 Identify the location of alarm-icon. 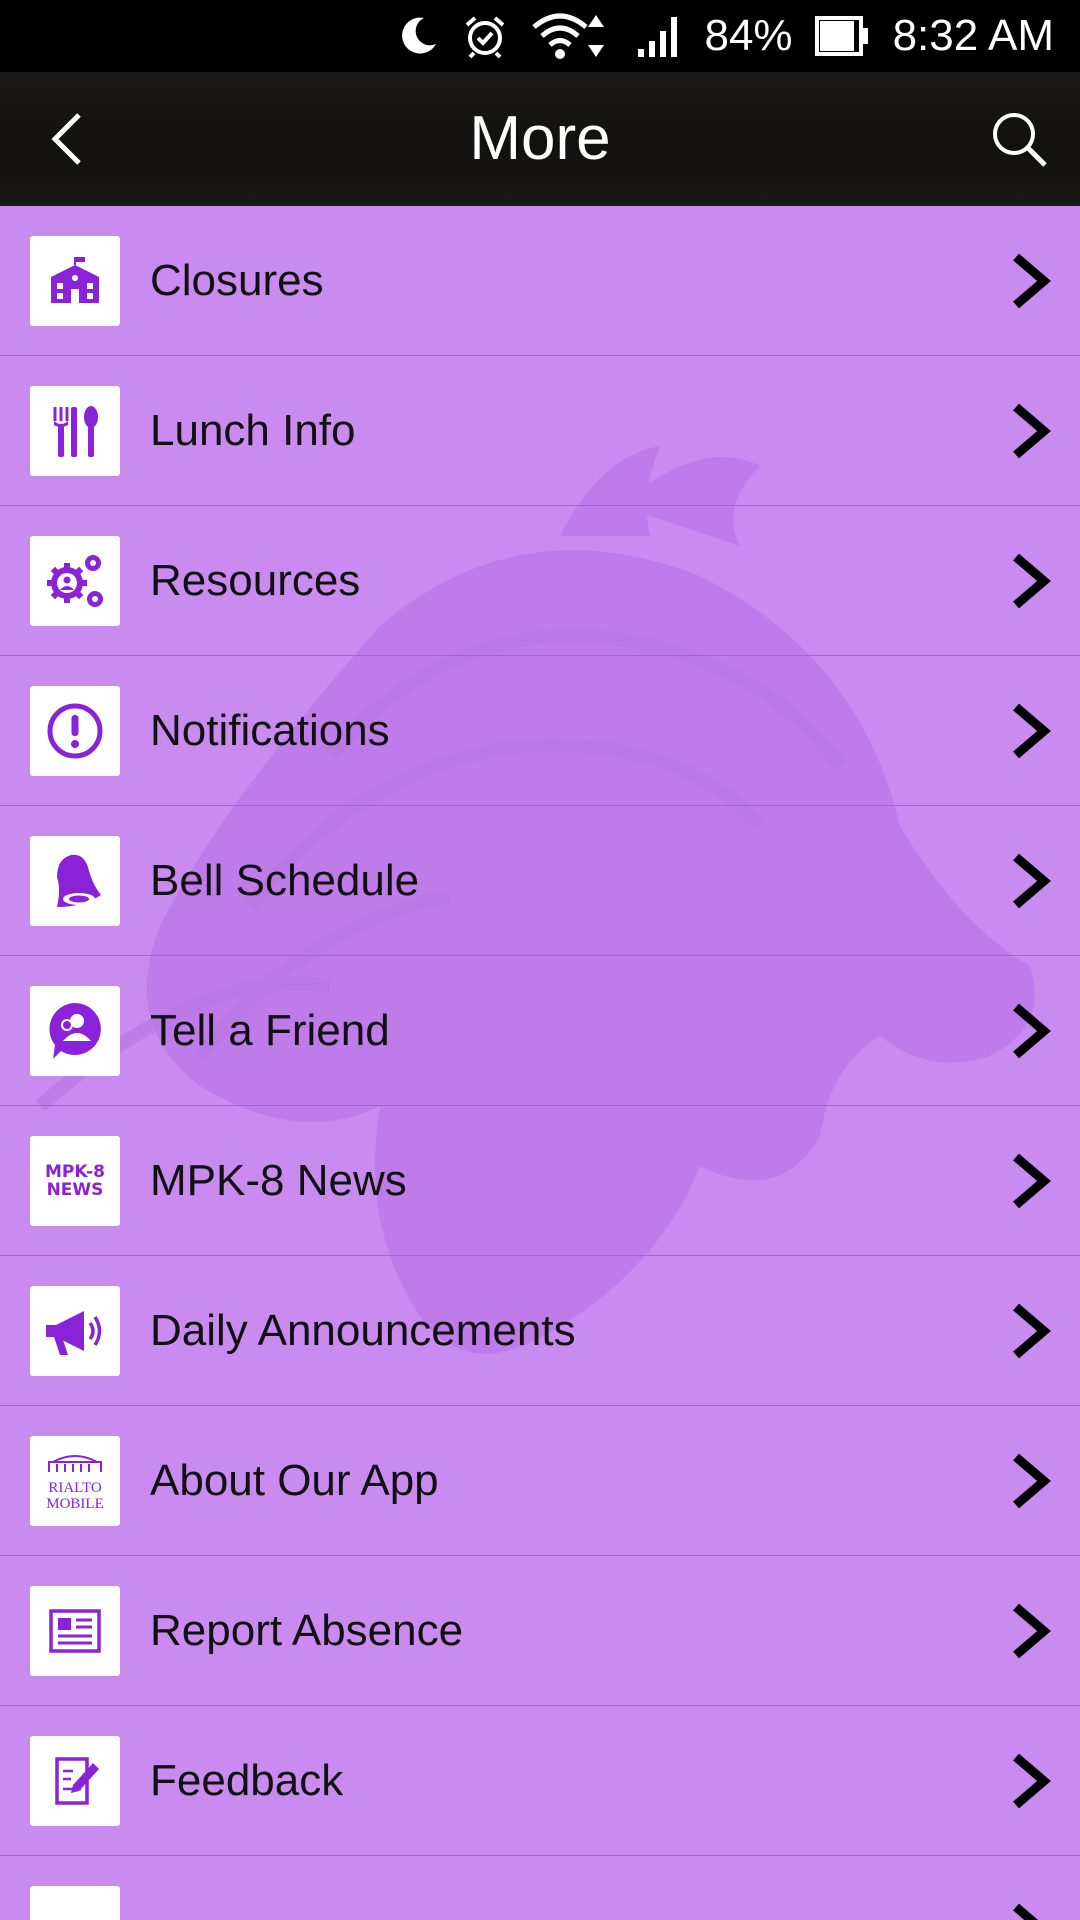
(485, 36).